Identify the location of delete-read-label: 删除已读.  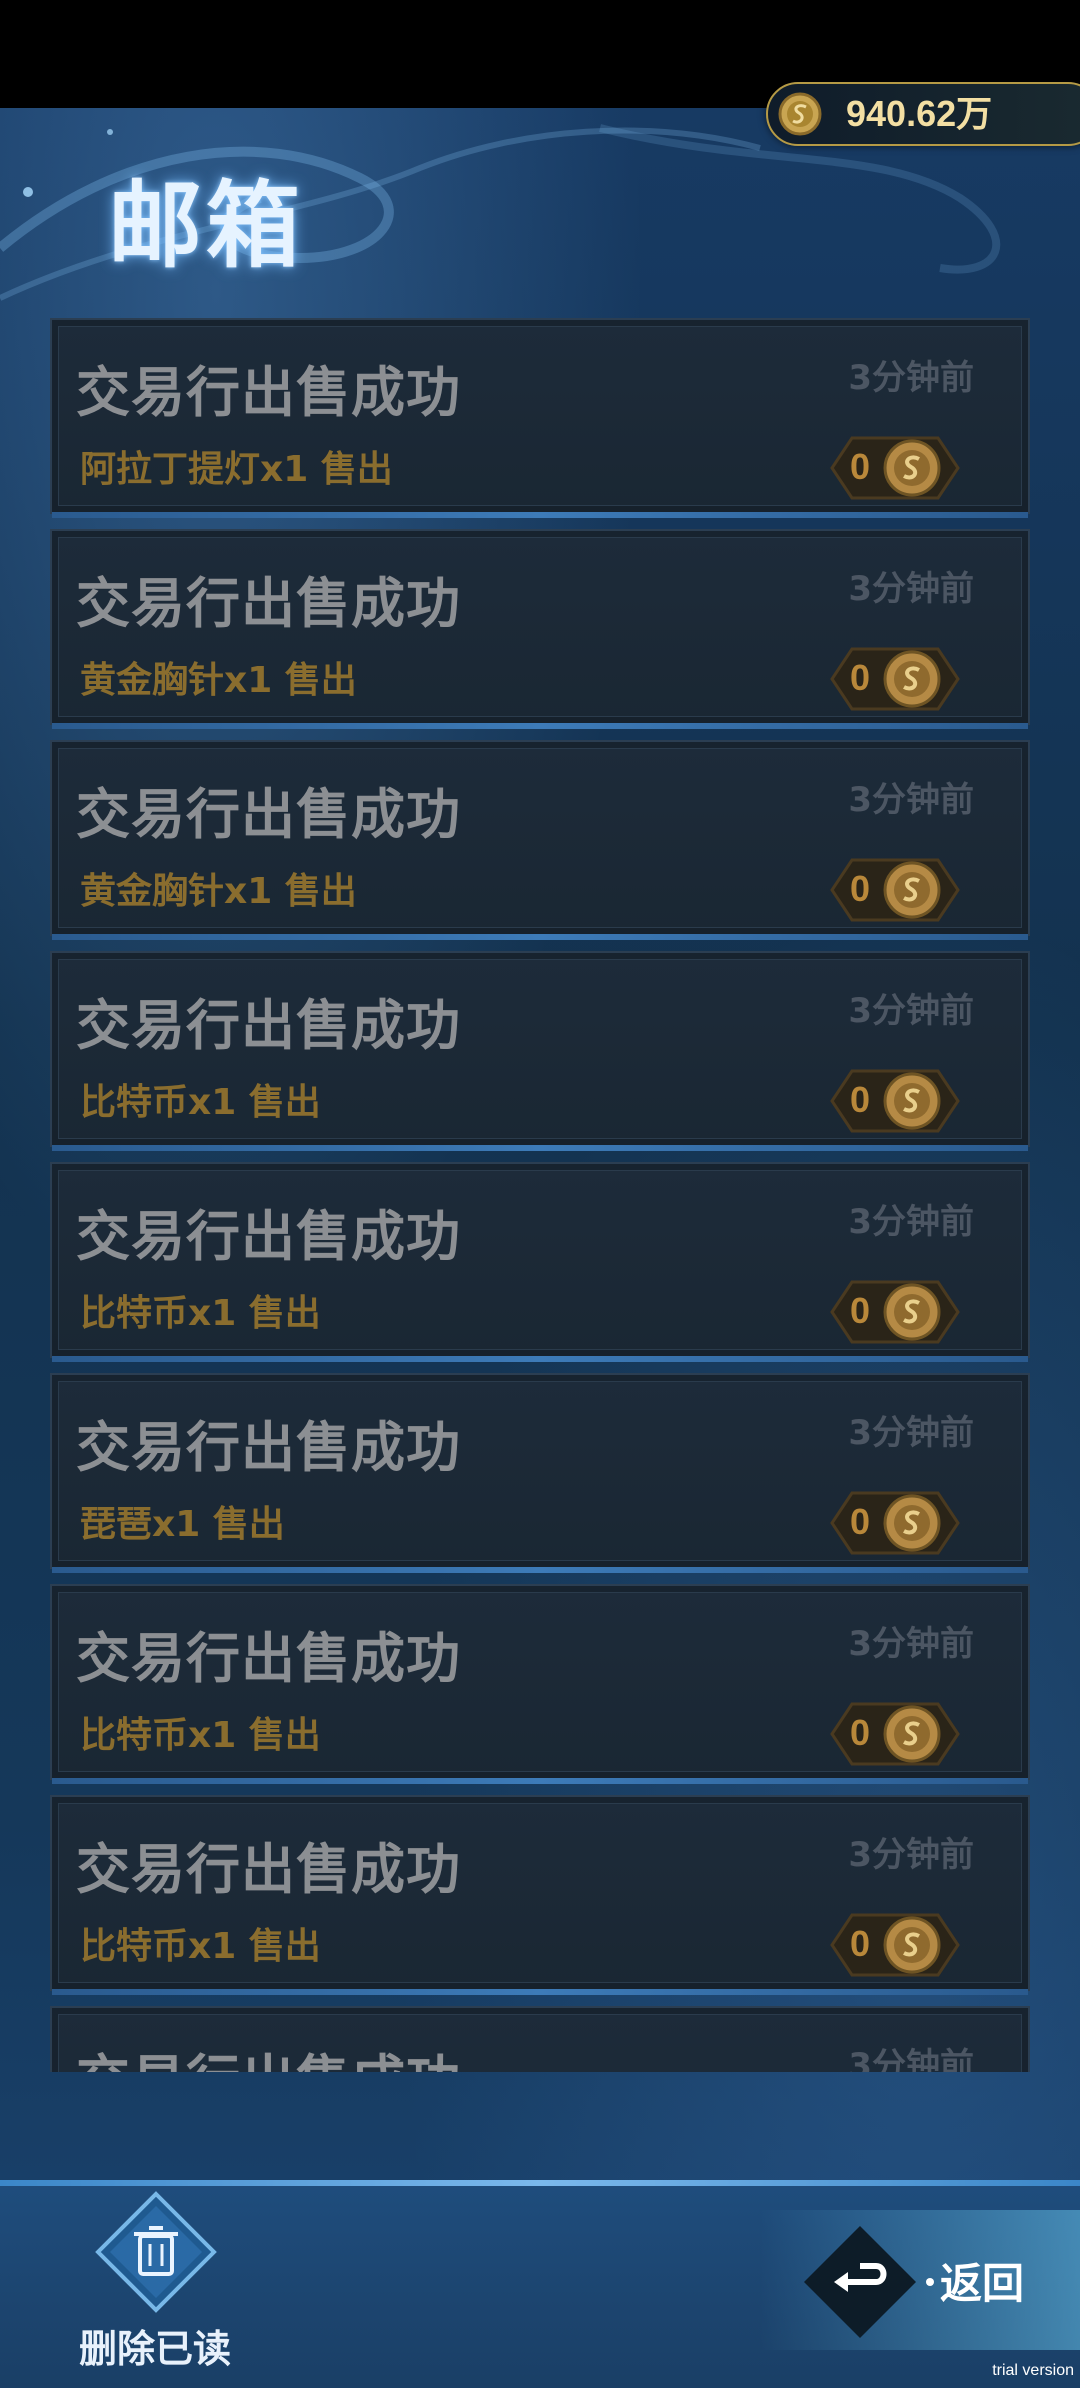
(154, 2349).